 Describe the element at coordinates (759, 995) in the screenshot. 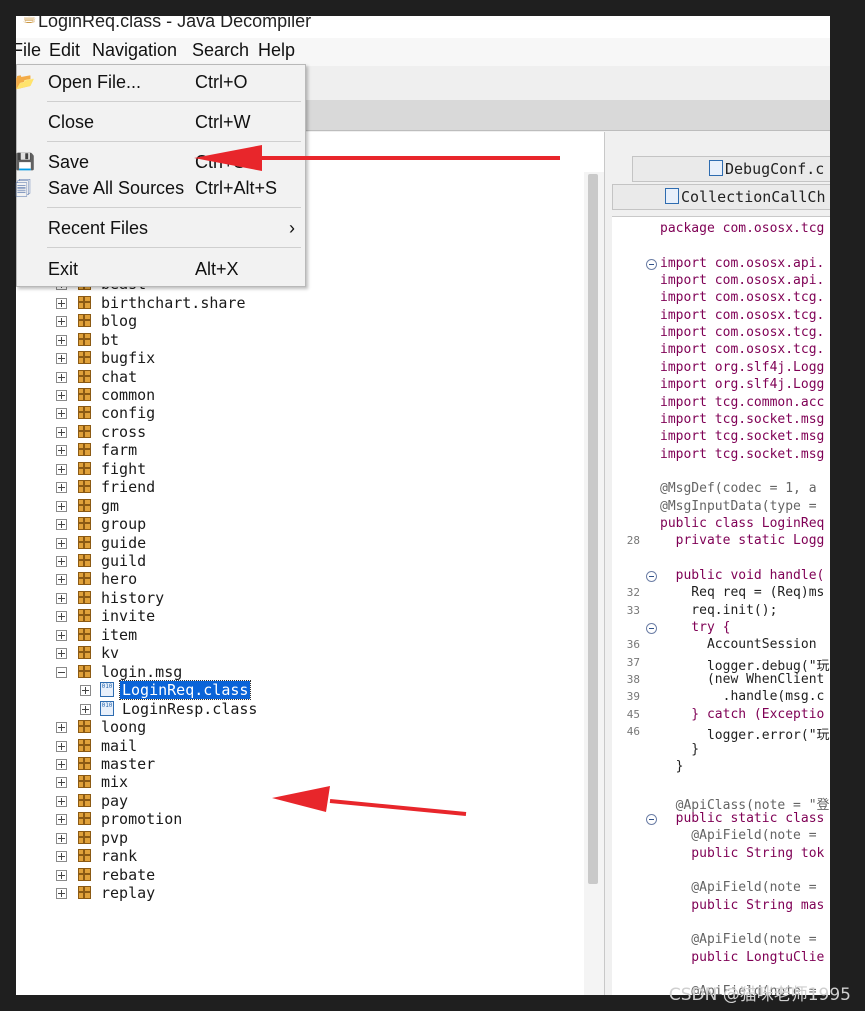

I see `watermark-text: CSDN @猫咪老师1995` at that location.